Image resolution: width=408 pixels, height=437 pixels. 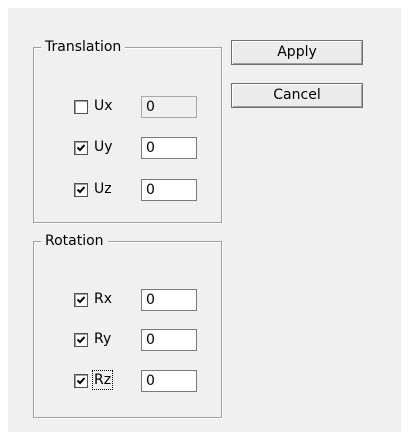 What do you see at coordinates (83, 47) in the screenshot?
I see `translation-group-title: Translation` at bounding box center [83, 47].